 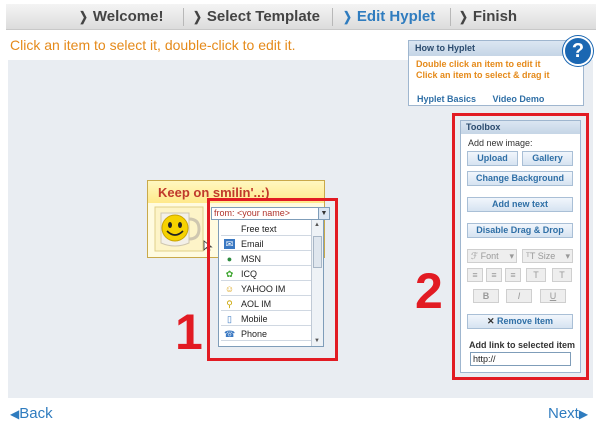 What do you see at coordinates (490, 321) in the screenshot?
I see `close-icon: ✕` at bounding box center [490, 321].